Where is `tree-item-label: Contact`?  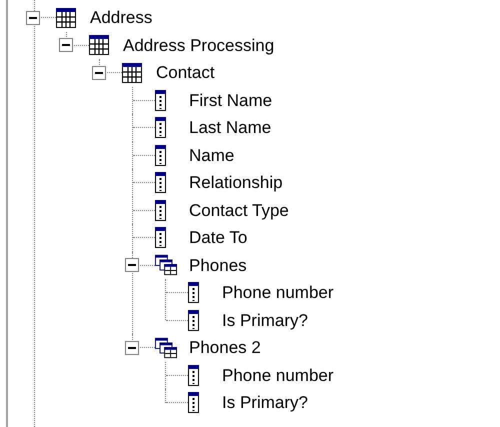 tree-item-label: Contact is located at coordinates (185, 73).